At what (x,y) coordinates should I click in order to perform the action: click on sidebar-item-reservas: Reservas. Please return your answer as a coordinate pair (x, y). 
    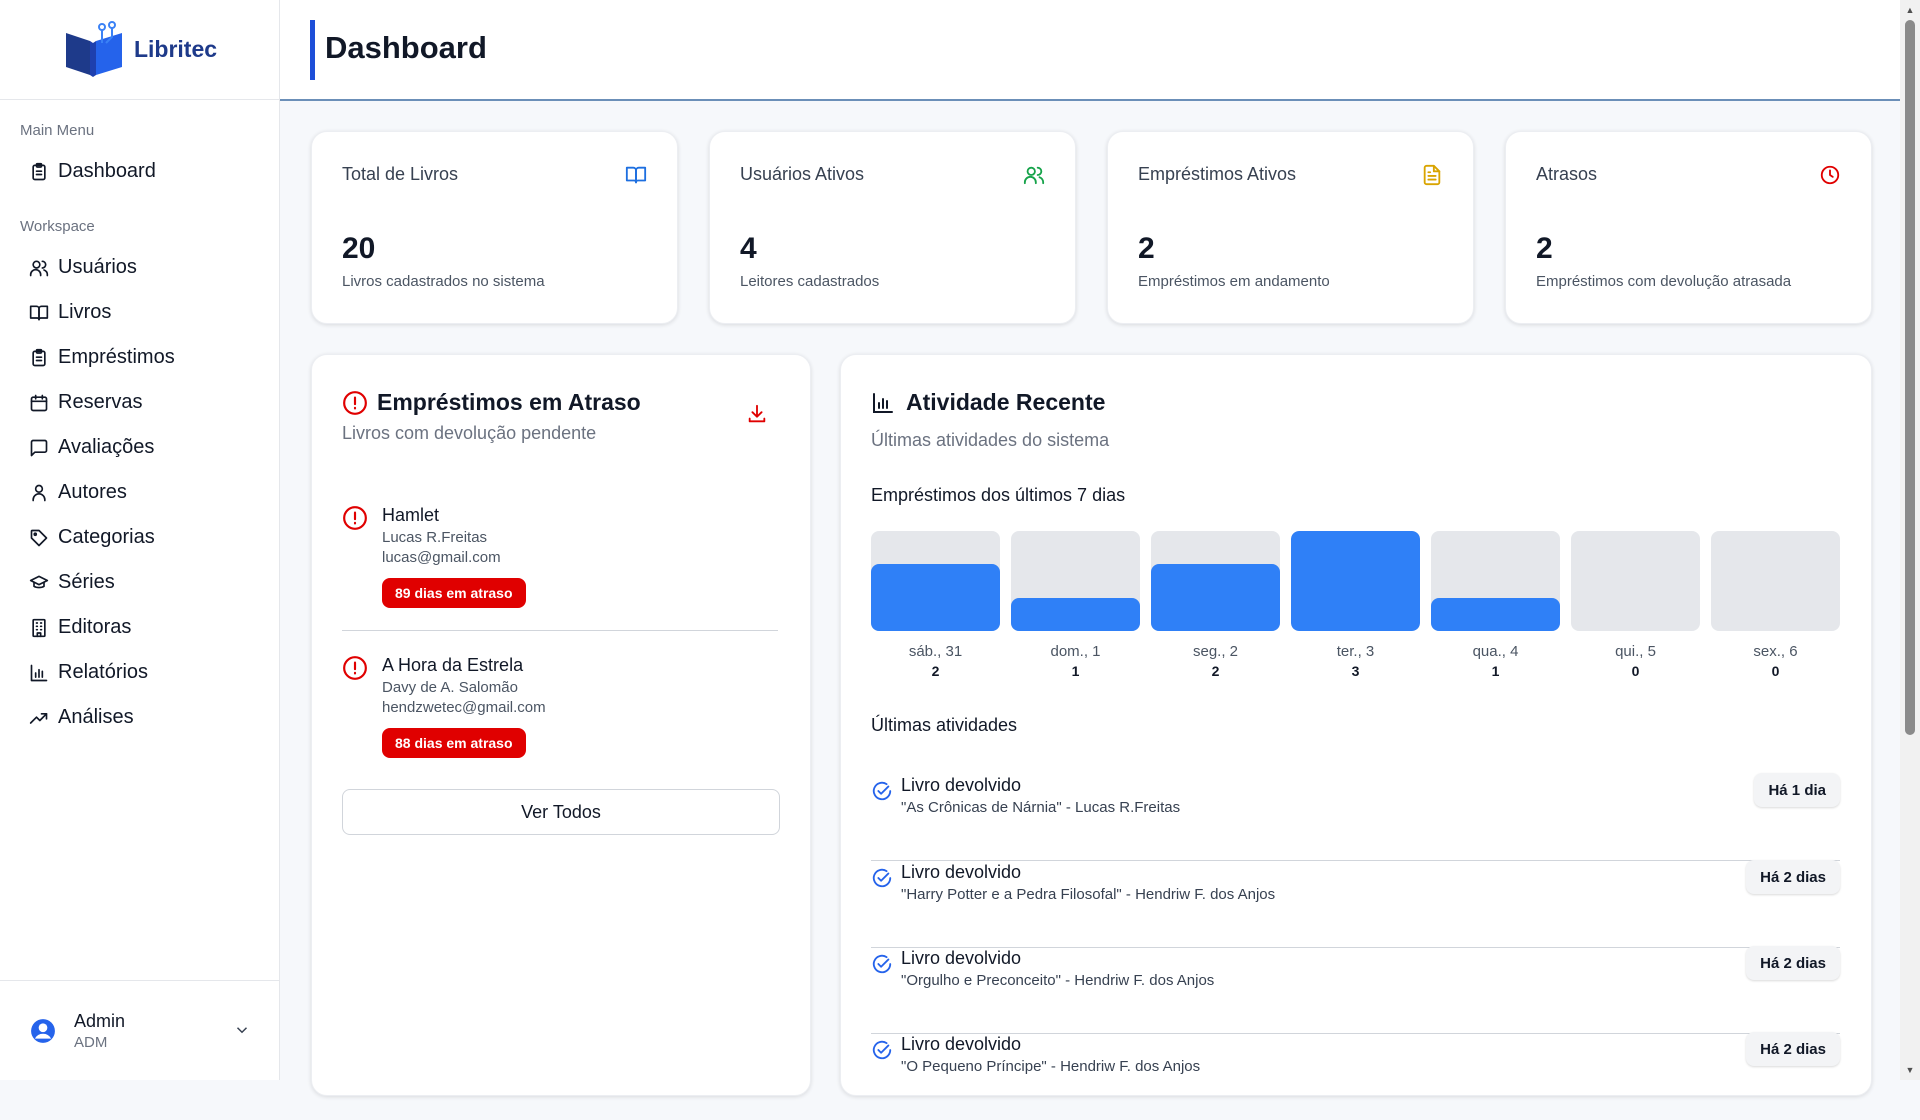
    Looking at the image, I should click on (139, 402).